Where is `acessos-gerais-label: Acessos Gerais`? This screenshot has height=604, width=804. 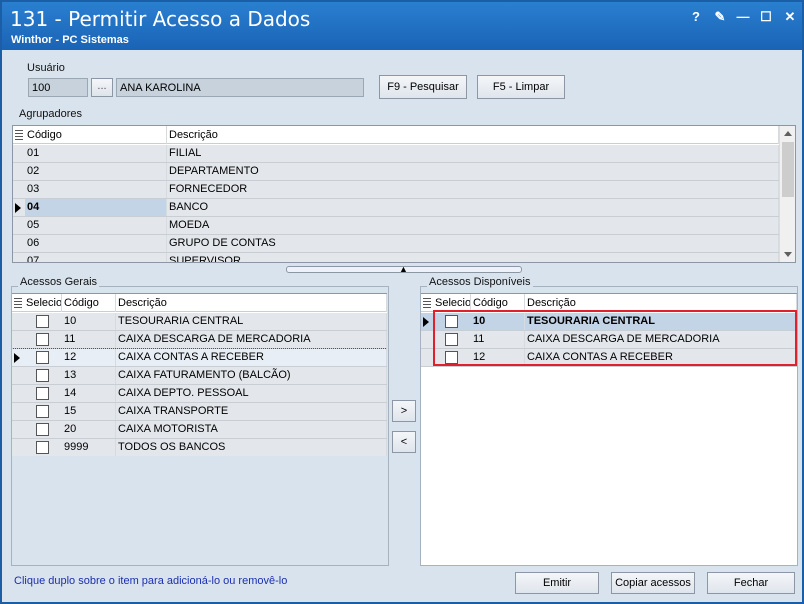 acessos-gerais-label: Acessos Gerais is located at coordinates (59, 282).